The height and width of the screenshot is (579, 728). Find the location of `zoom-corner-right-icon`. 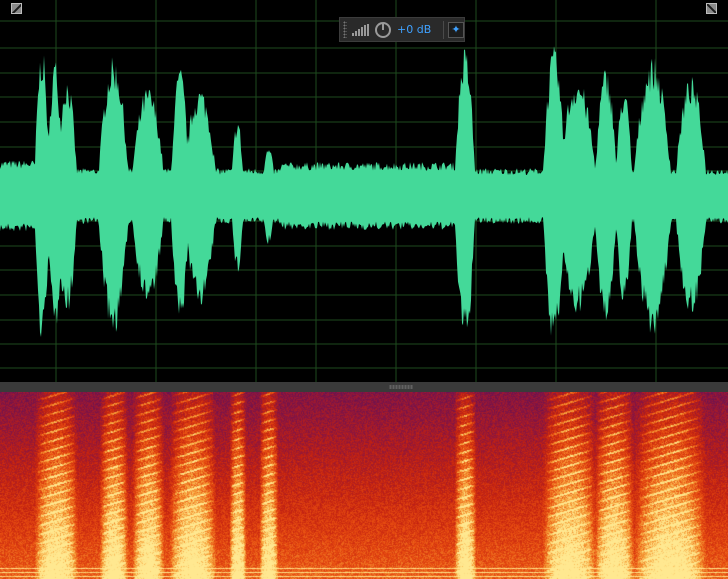

zoom-corner-right-icon is located at coordinates (711, 8).